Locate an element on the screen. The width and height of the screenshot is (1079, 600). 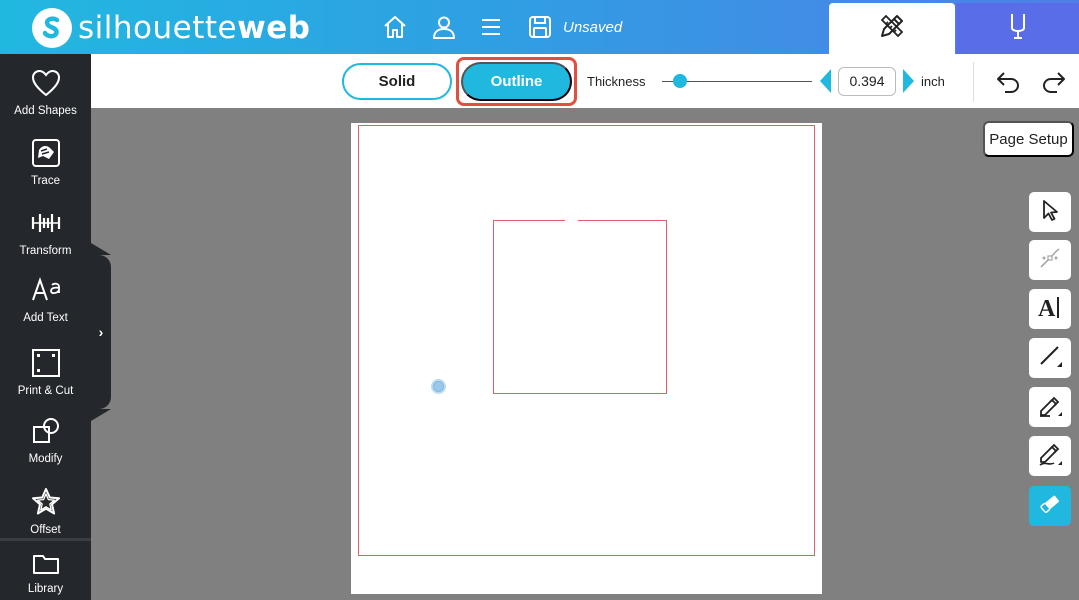
thickness-slider-thumb is located at coordinates (680, 81).